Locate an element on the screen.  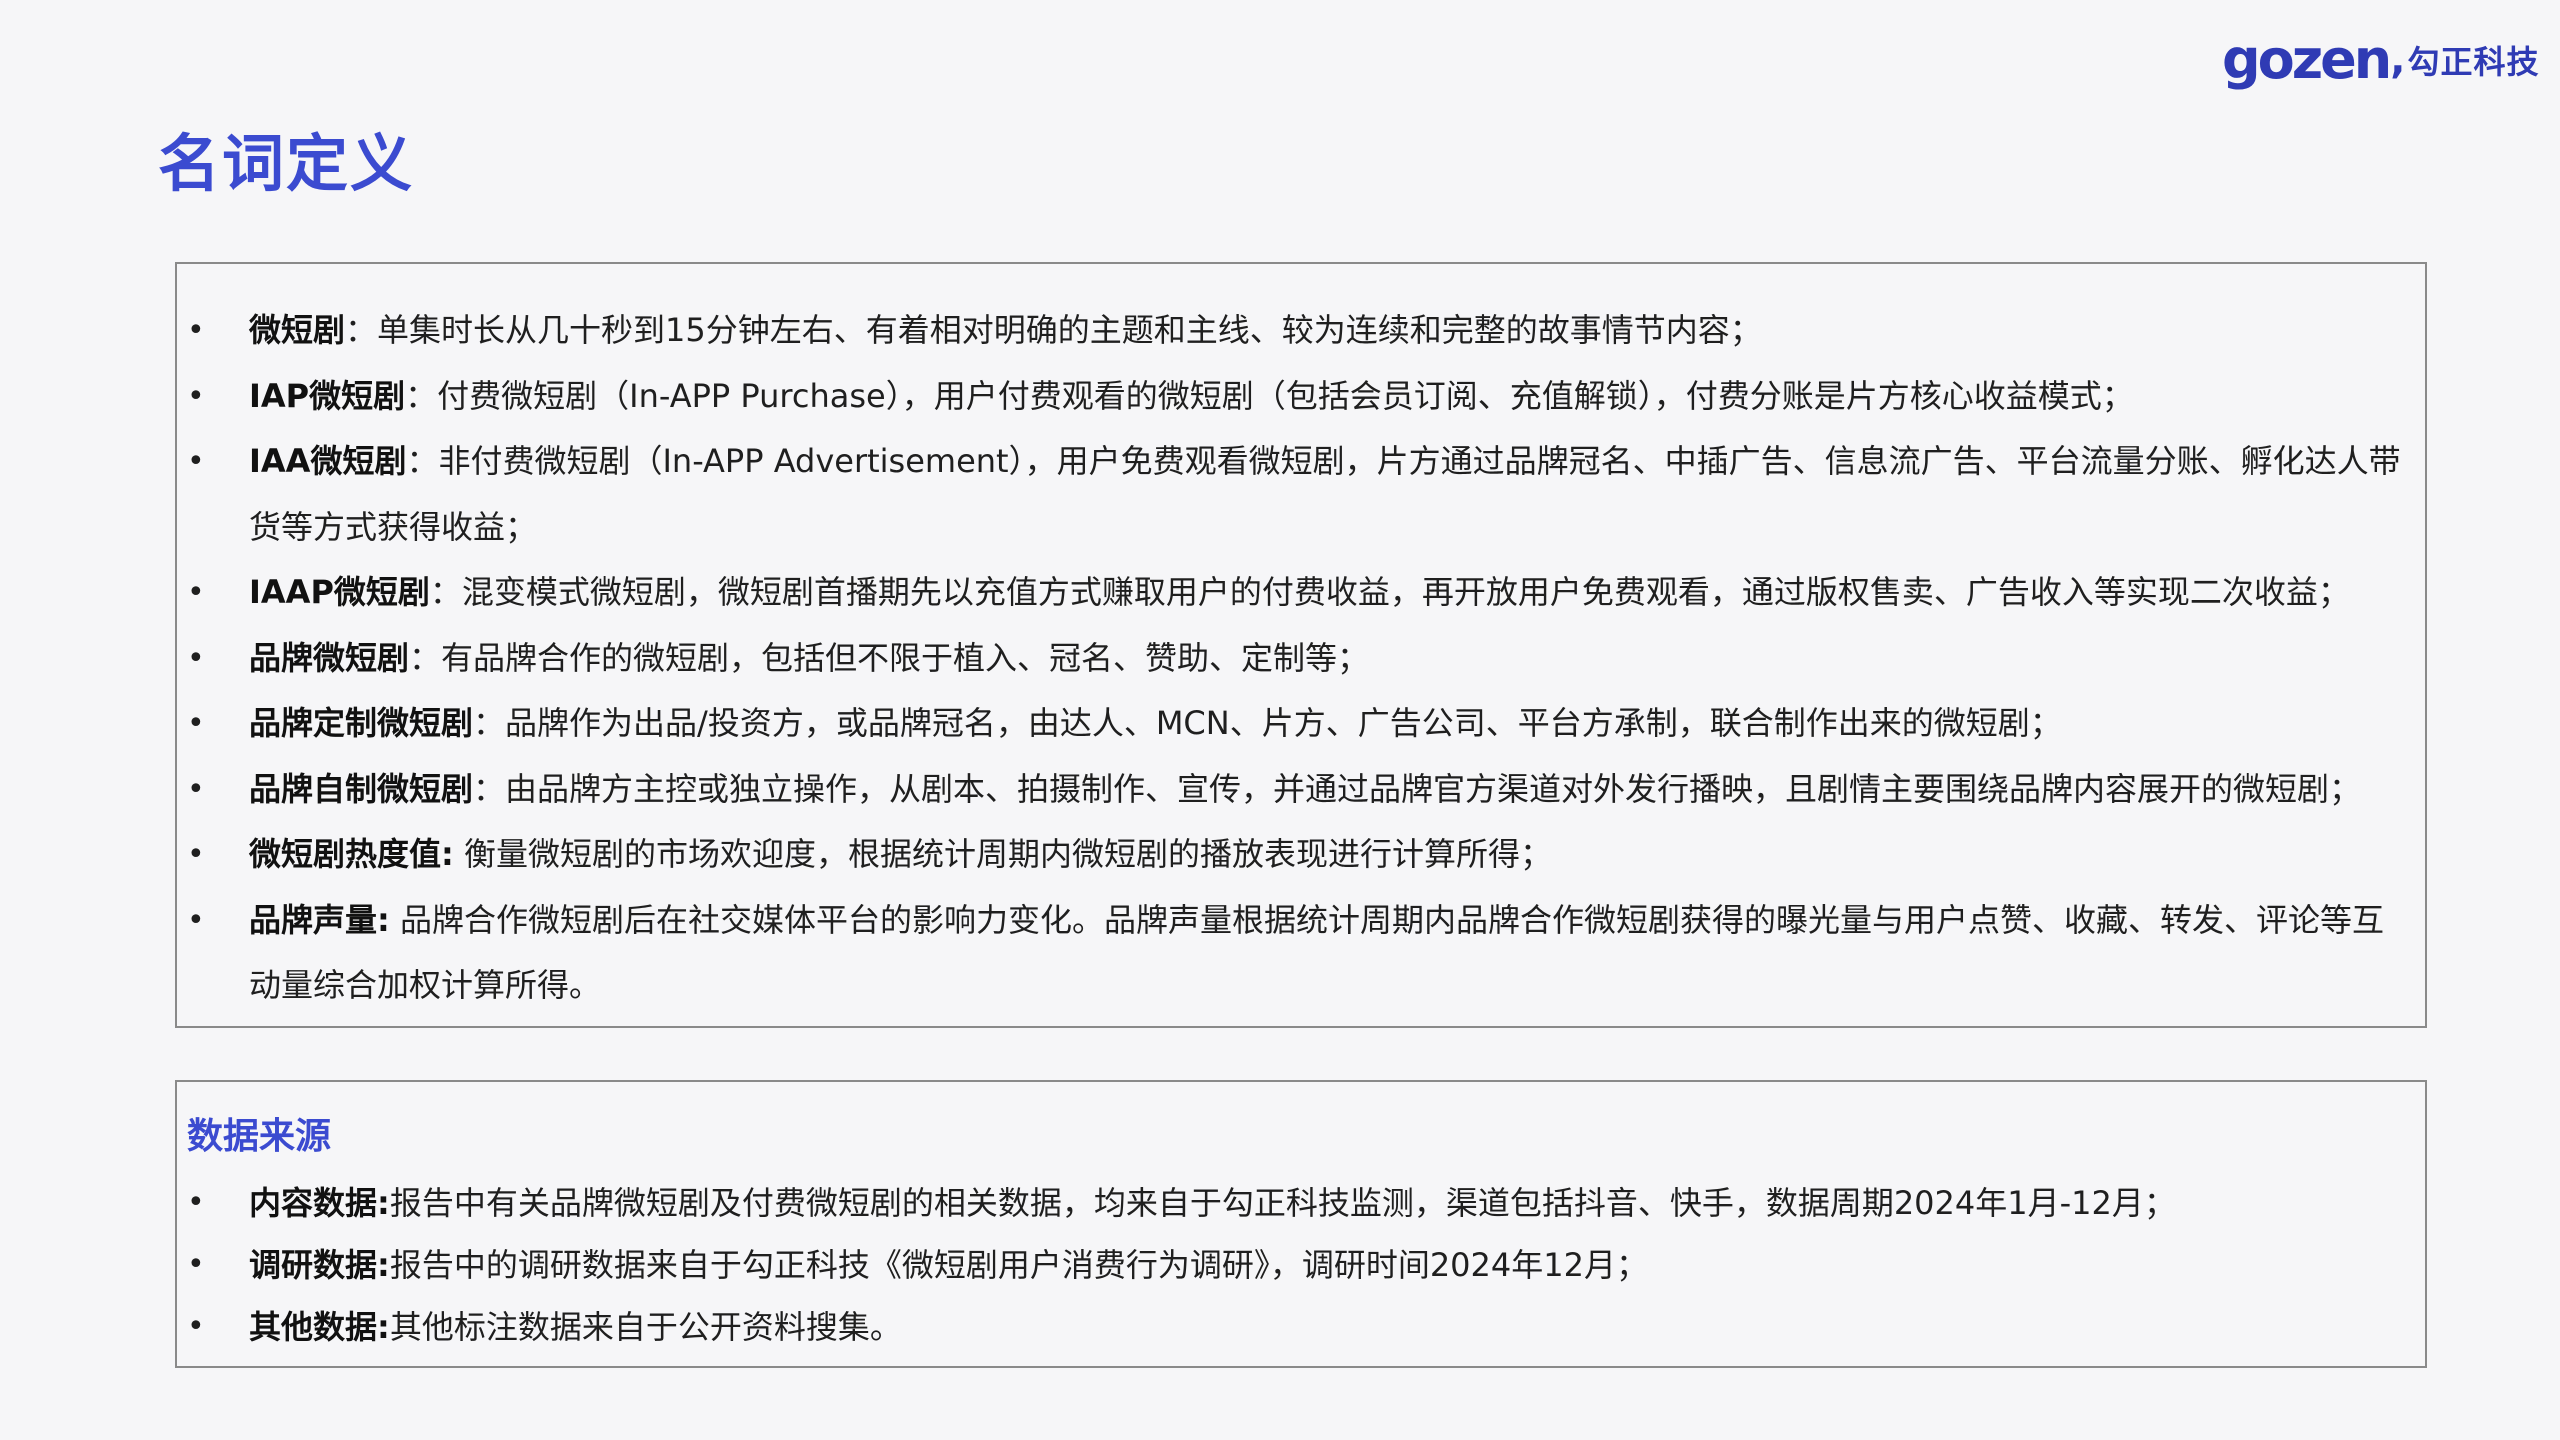
data-source-term: 调研数据: is located at coordinates (319, 1265).